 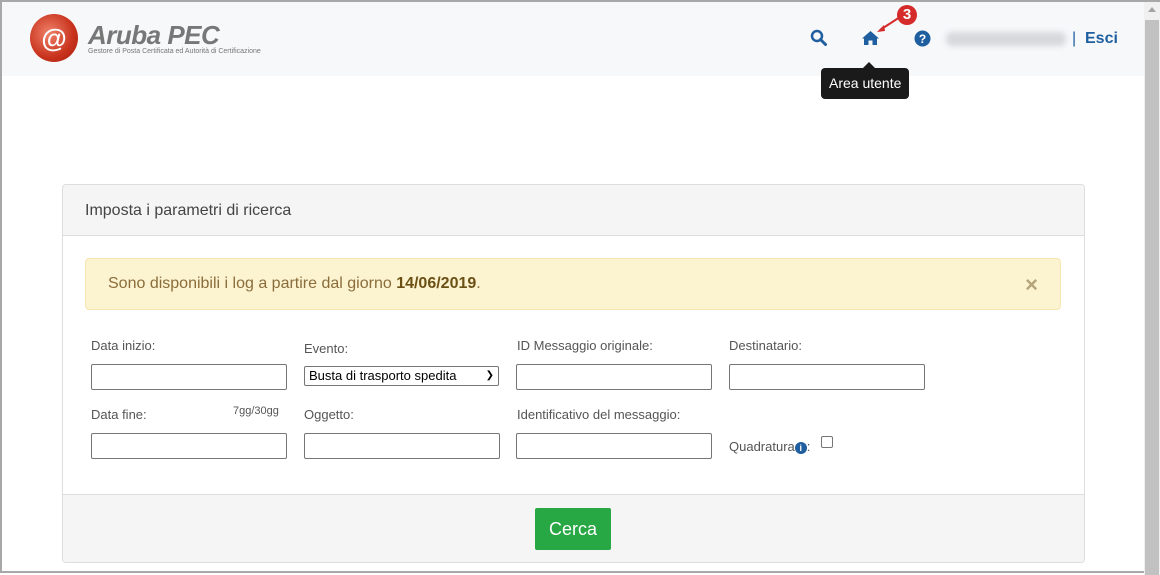 I want to click on search-icon, so click(x=818, y=40).